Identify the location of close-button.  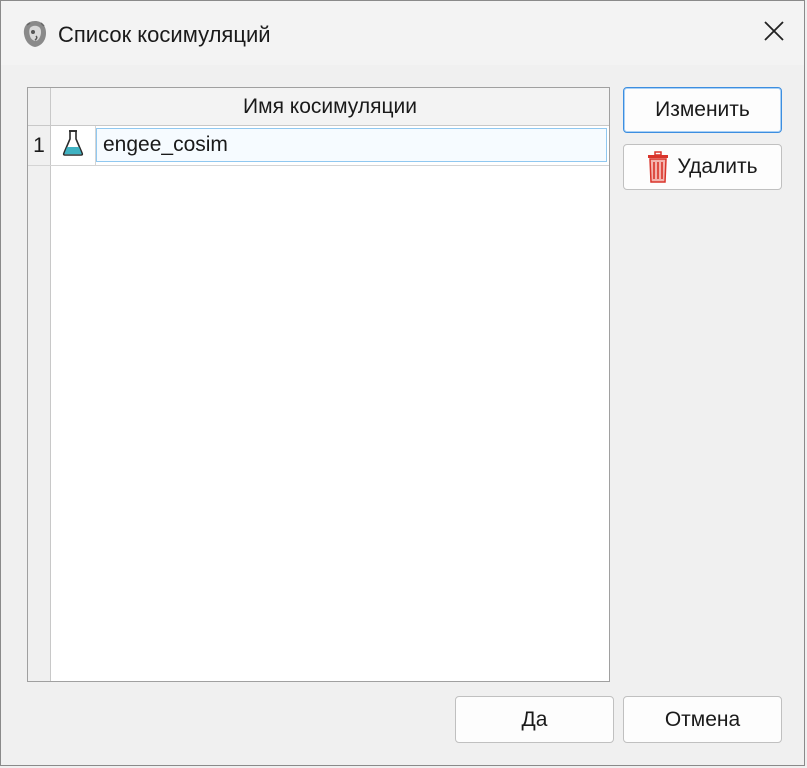
(774, 33).